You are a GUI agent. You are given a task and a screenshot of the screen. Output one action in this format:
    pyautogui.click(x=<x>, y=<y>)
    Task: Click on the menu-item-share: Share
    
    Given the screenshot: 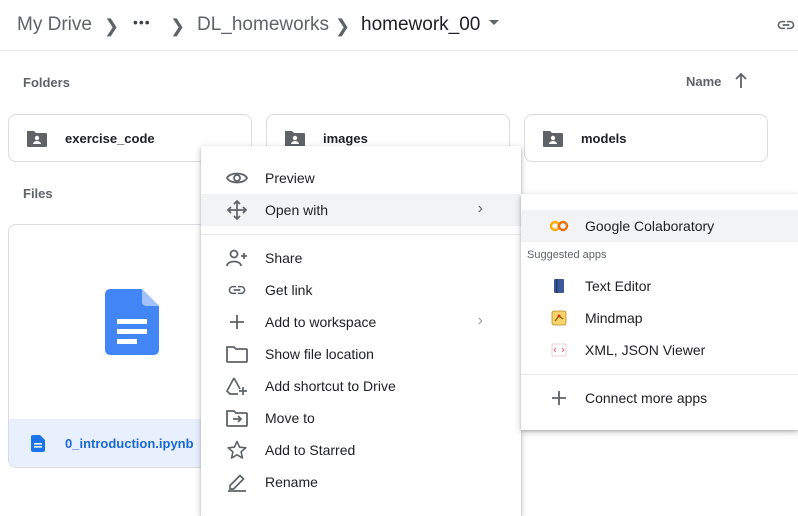 What is the action you would take?
    pyautogui.click(x=361, y=258)
    